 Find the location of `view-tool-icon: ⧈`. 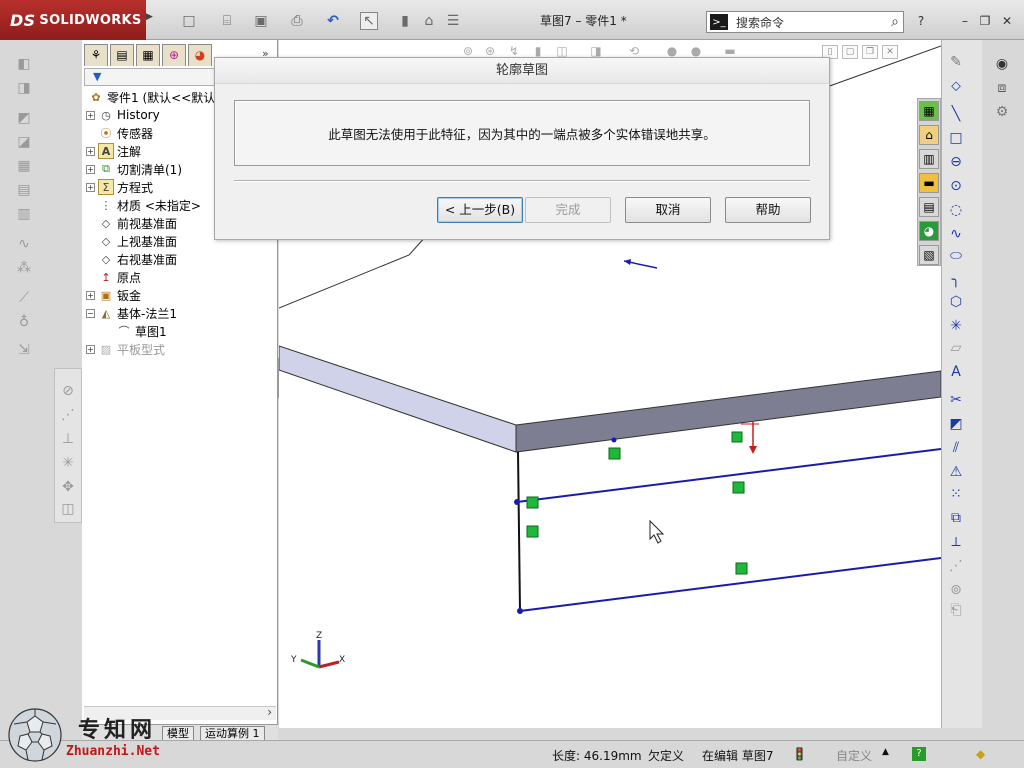

view-tool-icon: ⧈ is located at coordinates (1002, 88).